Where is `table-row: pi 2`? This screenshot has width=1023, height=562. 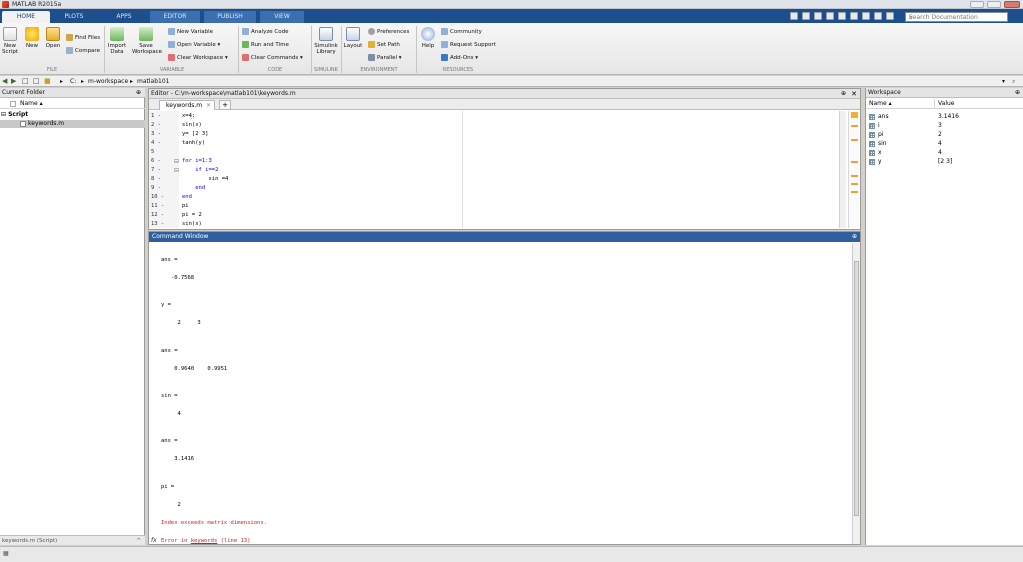 table-row: pi 2 is located at coordinates (944, 134).